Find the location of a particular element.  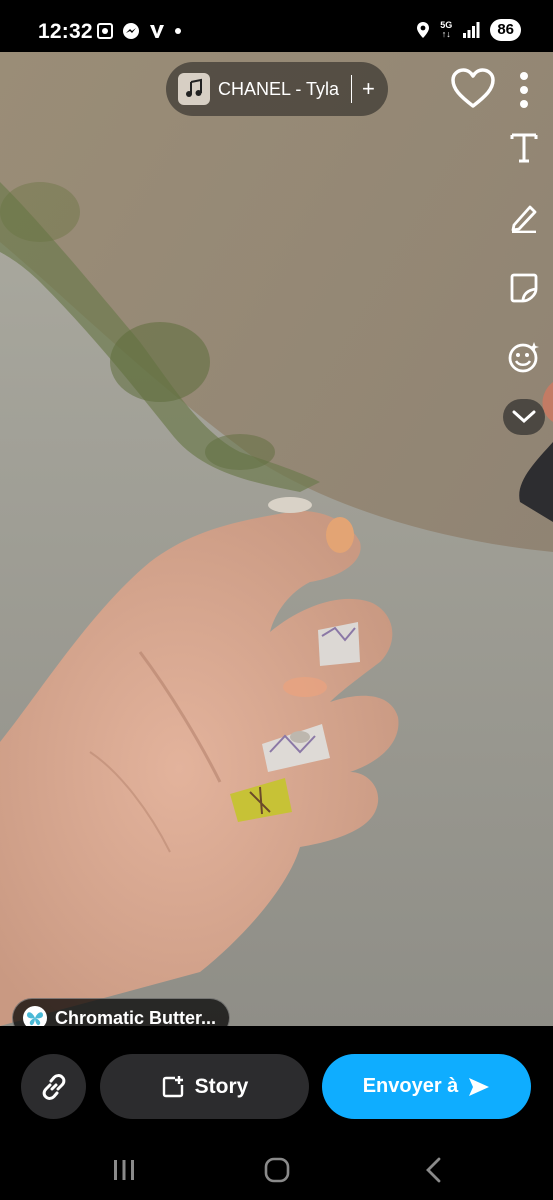

dot-icon is located at coordinates (178, 31).